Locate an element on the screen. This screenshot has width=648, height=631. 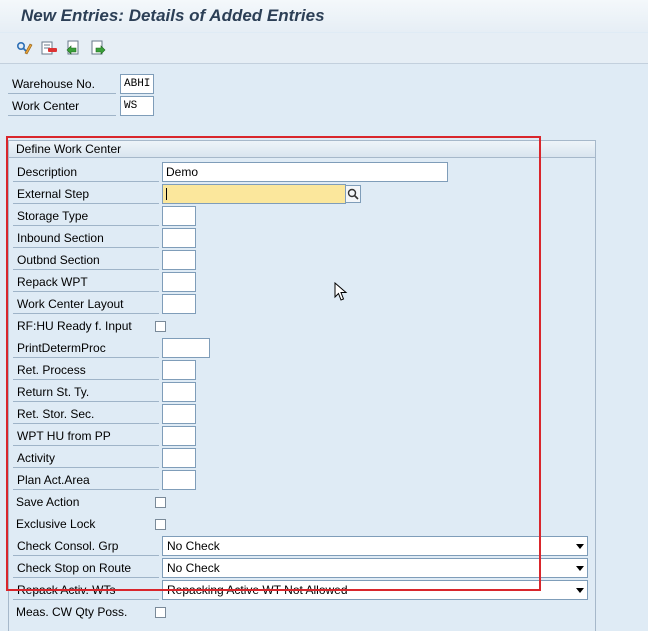
page-title: New Entries: Details of Added Entries is located at coordinates (173, 15).